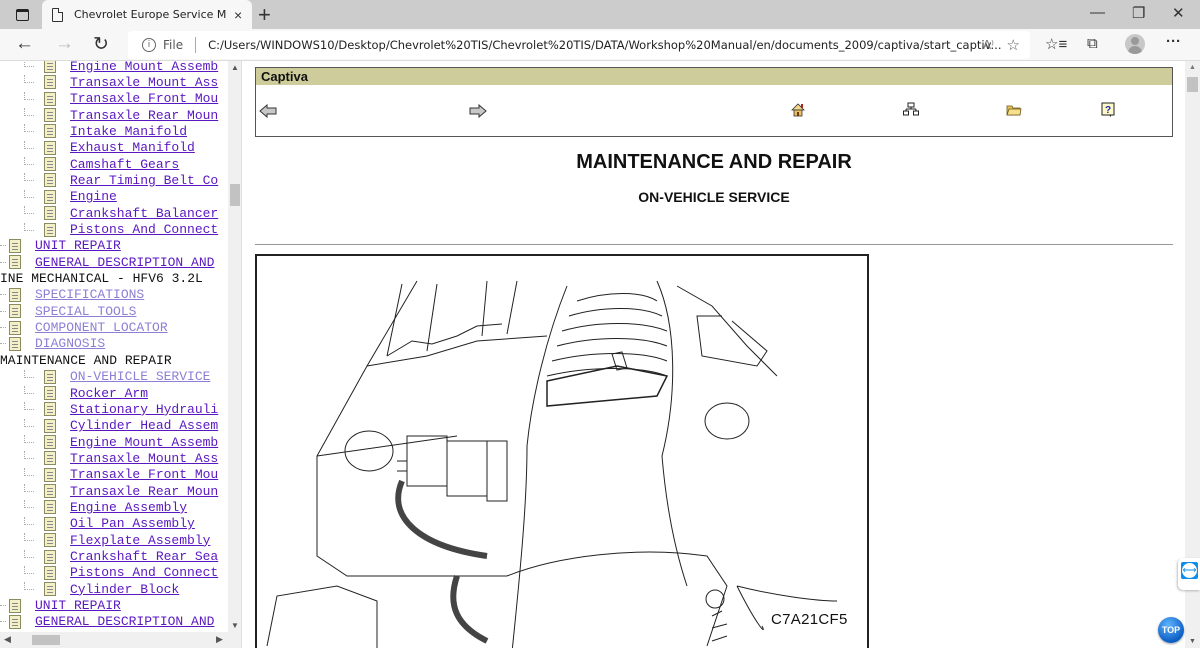 The image size is (1200, 648). Describe the element at coordinates (109, 393) in the screenshot. I see `toc-item-label: Rocker Arm` at that location.